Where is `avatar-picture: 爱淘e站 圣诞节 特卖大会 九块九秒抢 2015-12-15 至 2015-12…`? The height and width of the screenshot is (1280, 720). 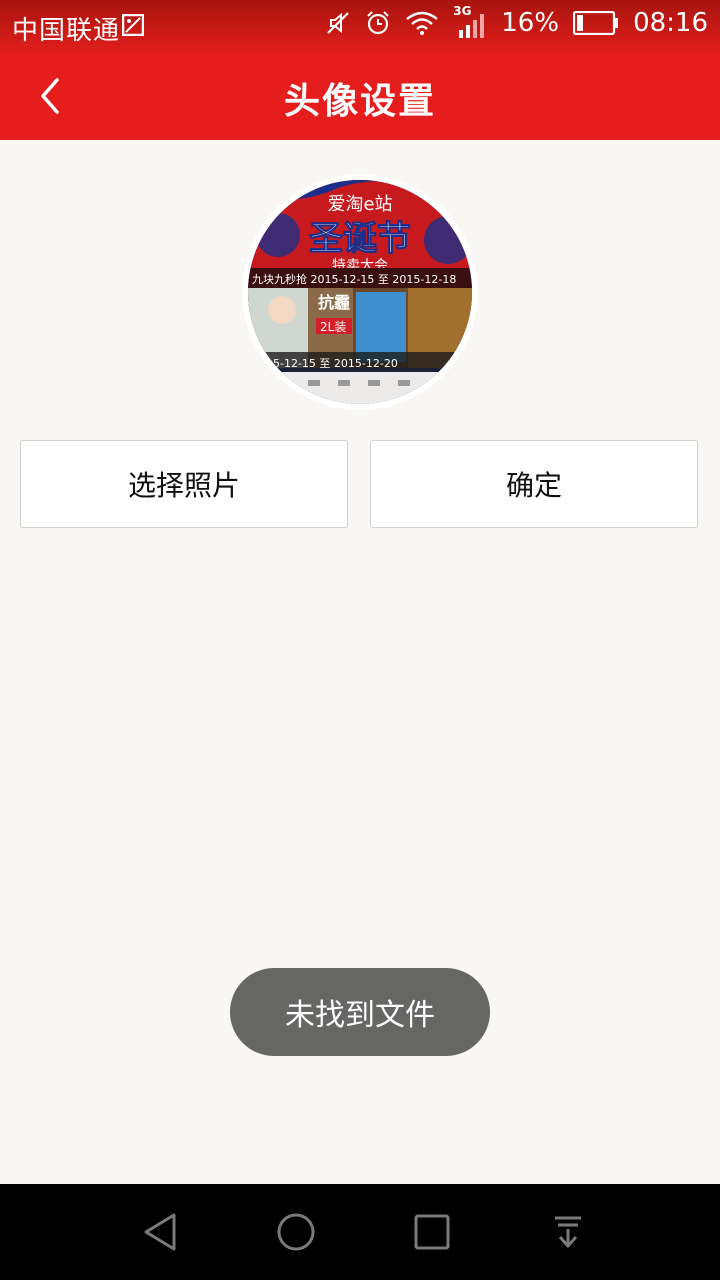
avatar-picture: 爱淘e站 圣诞节 特卖大会 九块九秒抢 2015-12-15 至 2015-12… is located at coordinates (360, 292).